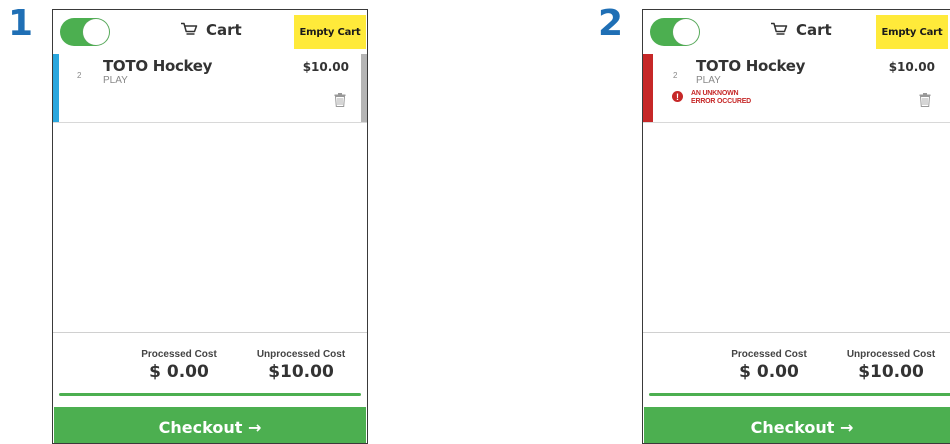 This screenshot has width=950, height=444. What do you see at coordinates (364, 88) in the screenshot?
I see `item-scrollbar` at bounding box center [364, 88].